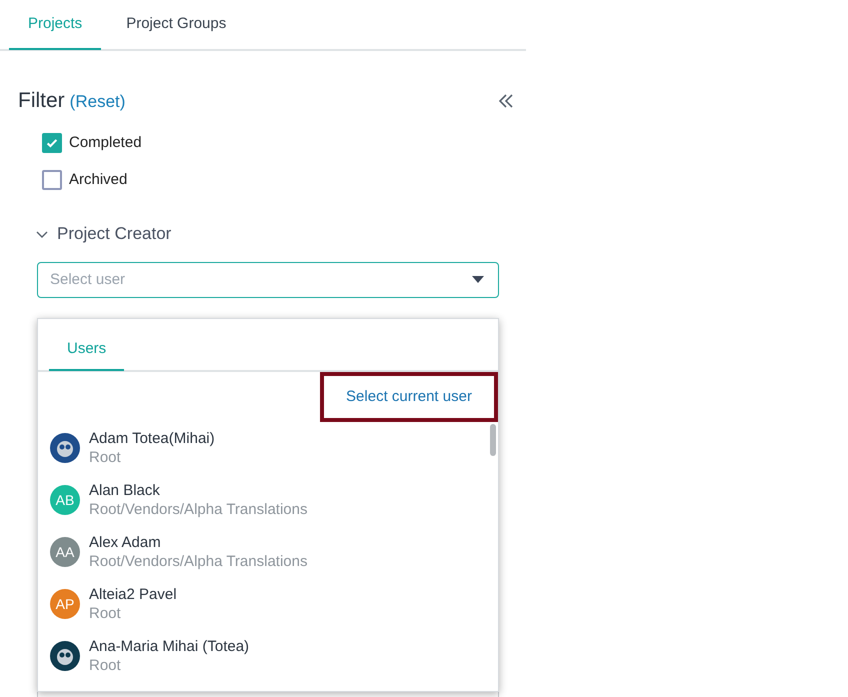  Describe the element at coordinates (268, 656) in the screenshot. I see `user-option: Ana-Maria Mihai (Totea) Root` at that location.